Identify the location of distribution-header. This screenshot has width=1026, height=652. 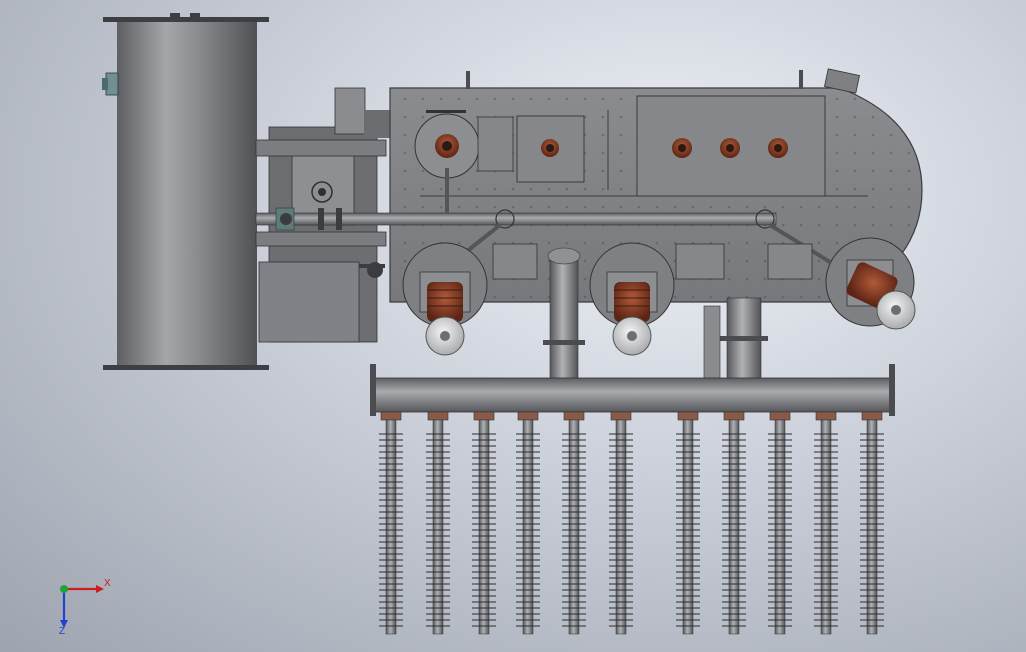
(632, 390).